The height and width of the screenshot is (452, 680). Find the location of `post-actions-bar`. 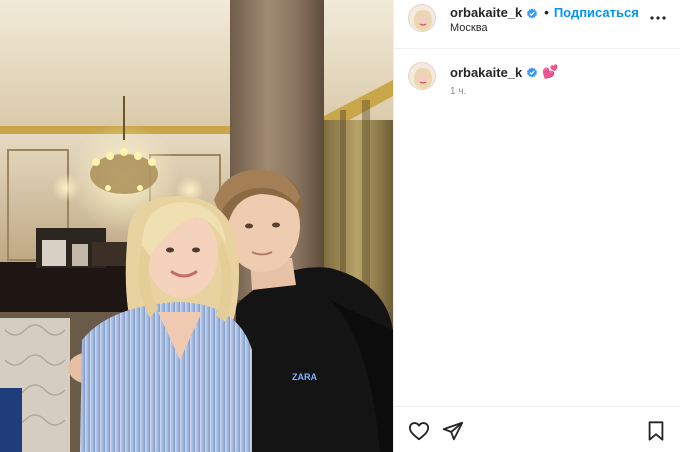

post-actions-bar is located at coordinates (537, 429).